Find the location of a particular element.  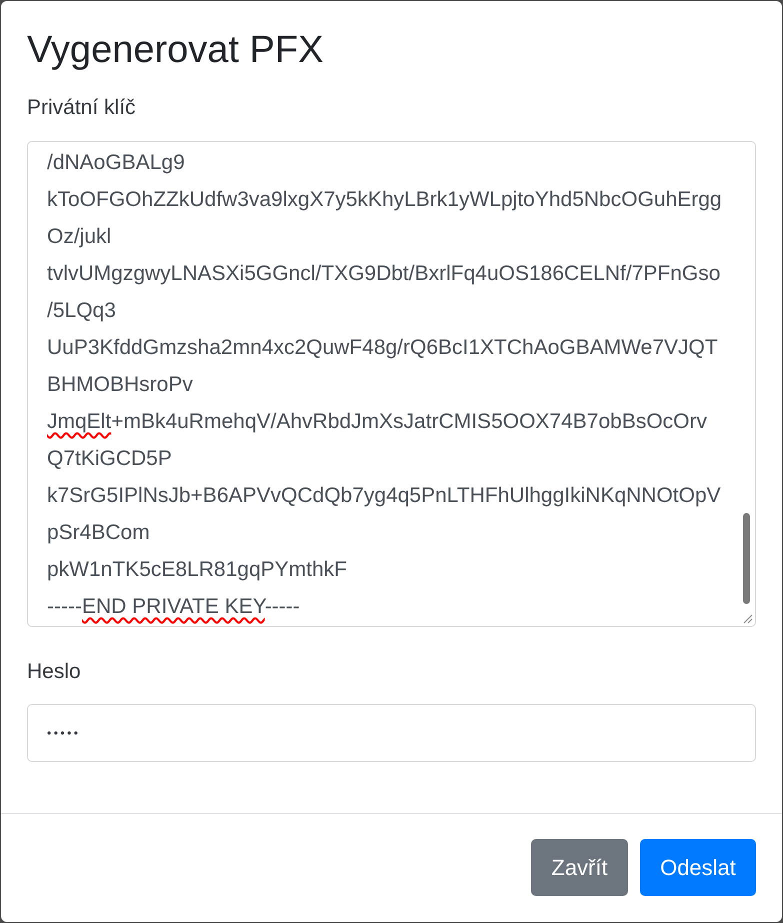

submit-button: Odeslat is located at coordinates (698, 867).